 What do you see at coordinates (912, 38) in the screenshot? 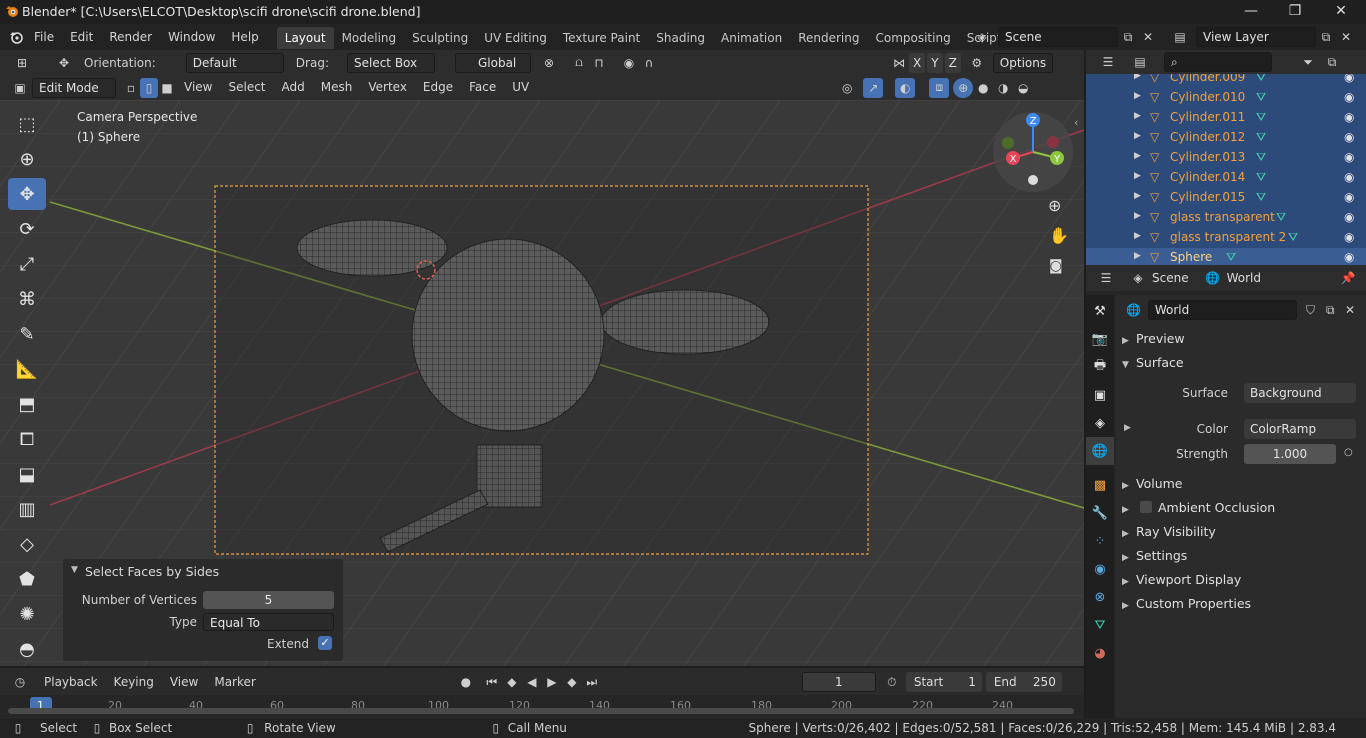
I see `tab-compositing: Compositing` at bounding box center [912, 38].